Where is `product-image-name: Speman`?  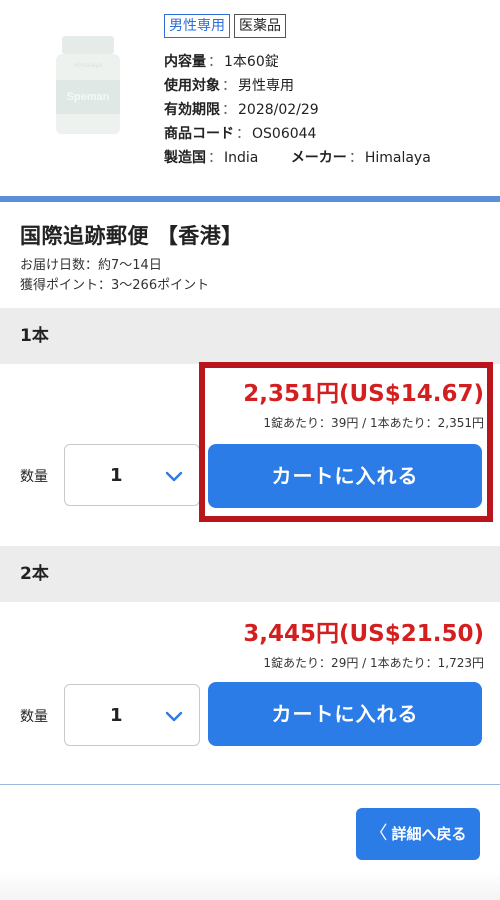
product-image-name: Speman is located at coordinates (88, 97).